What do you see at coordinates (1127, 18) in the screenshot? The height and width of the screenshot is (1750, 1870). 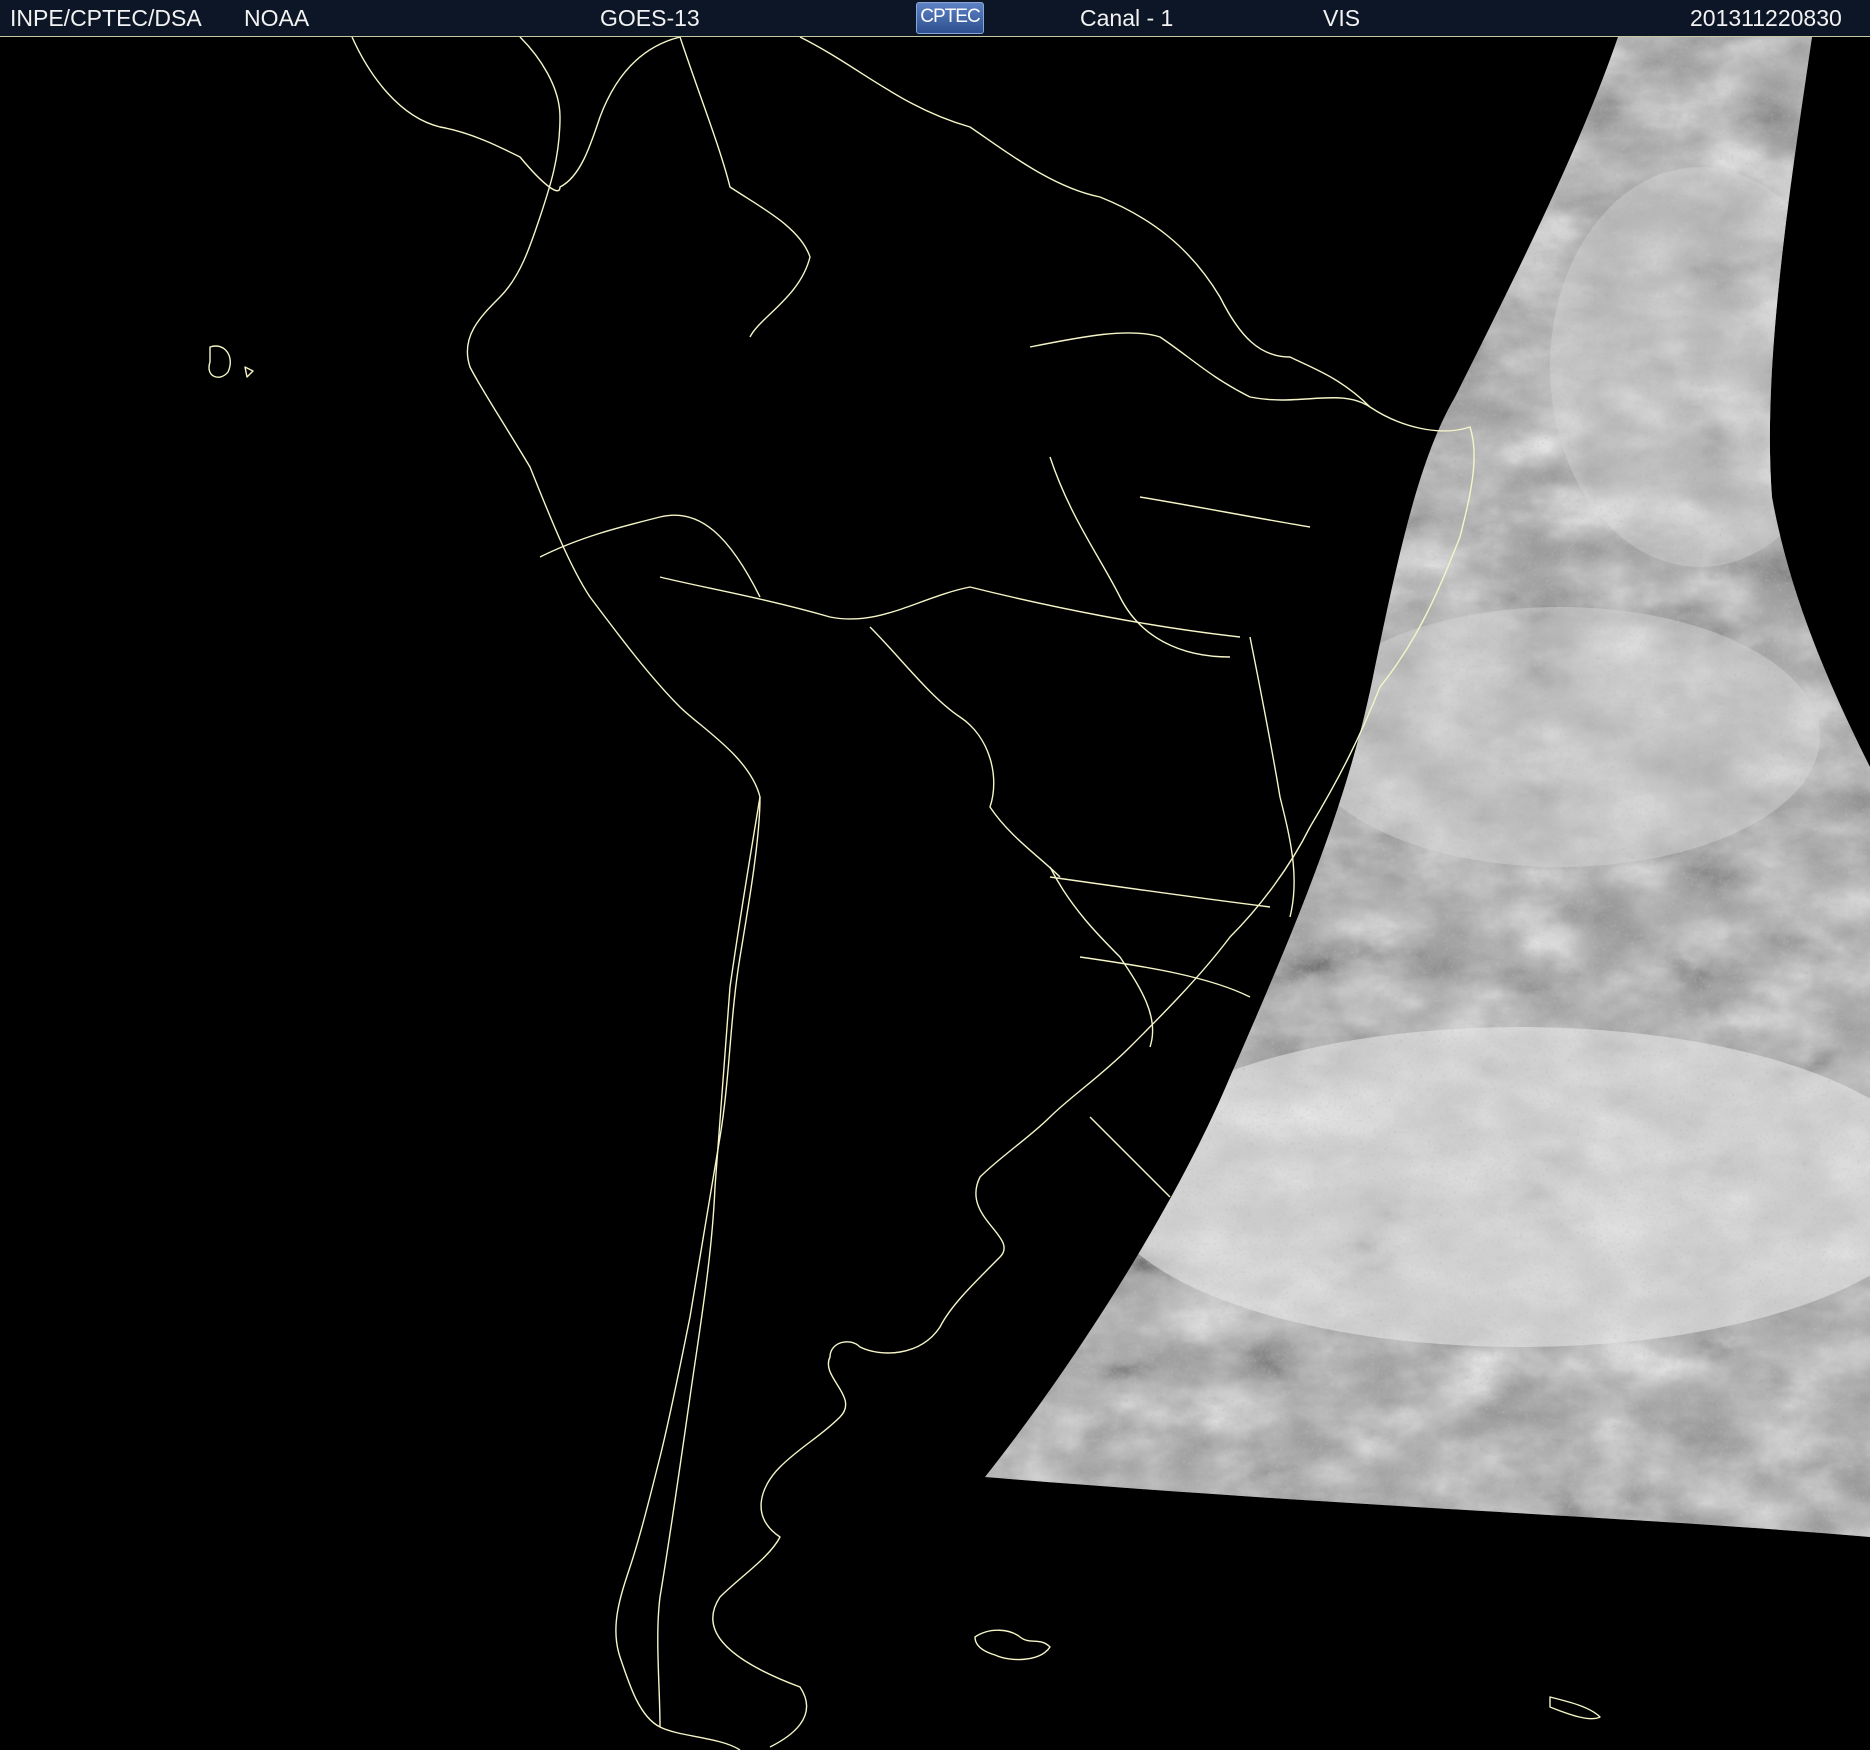 I see `channel-label: Canal - 1` at bounding box center [1127, 18].